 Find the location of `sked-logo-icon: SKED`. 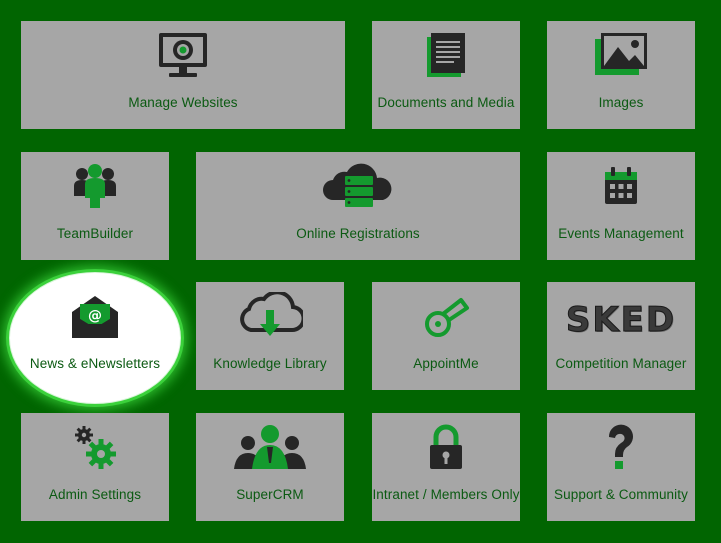

sked-logo-icon: SKED is located at coordinates (621, 320).